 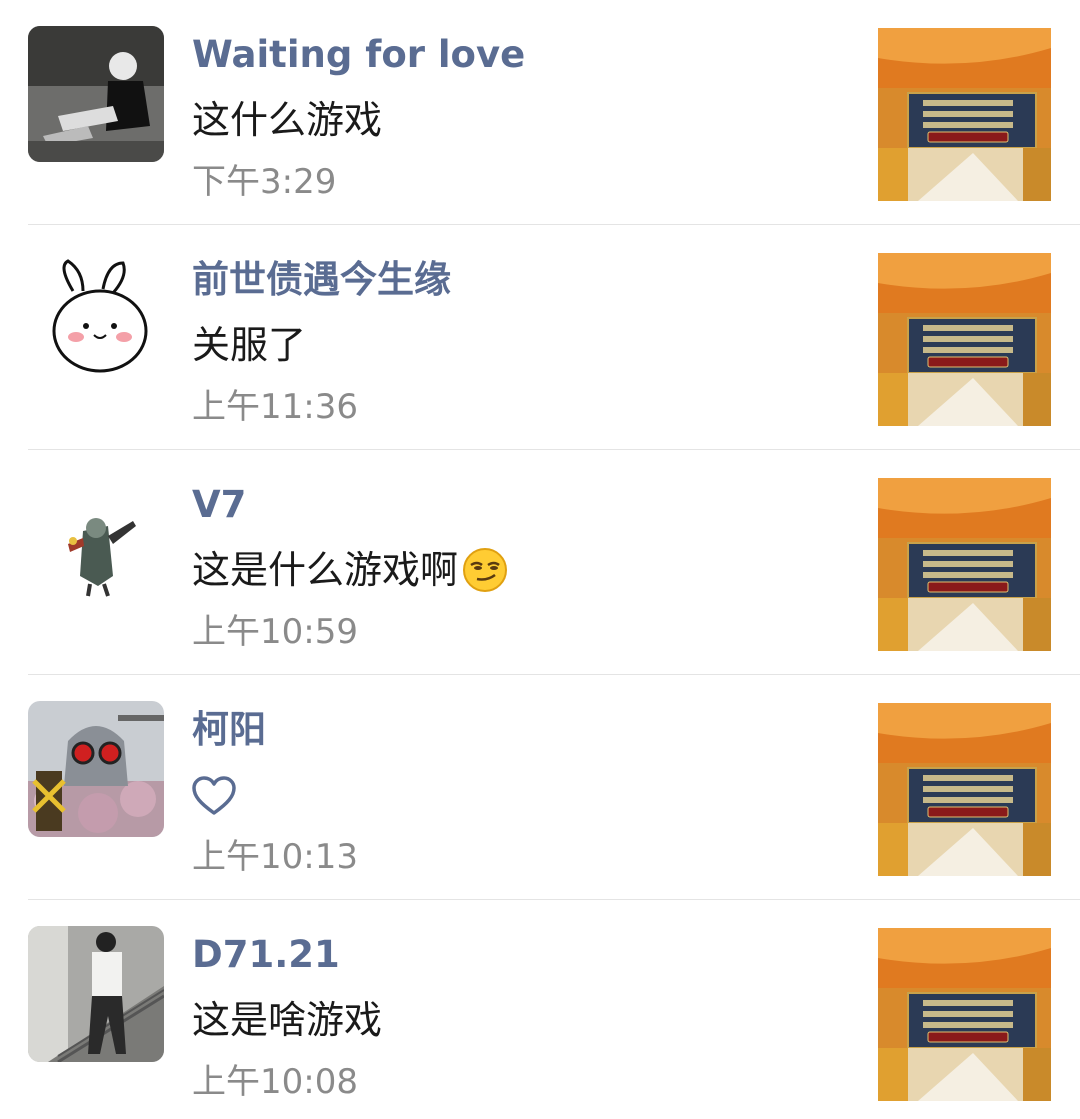 I want to click on commenter-name: Waiting for love, so click(x=358, y=55).